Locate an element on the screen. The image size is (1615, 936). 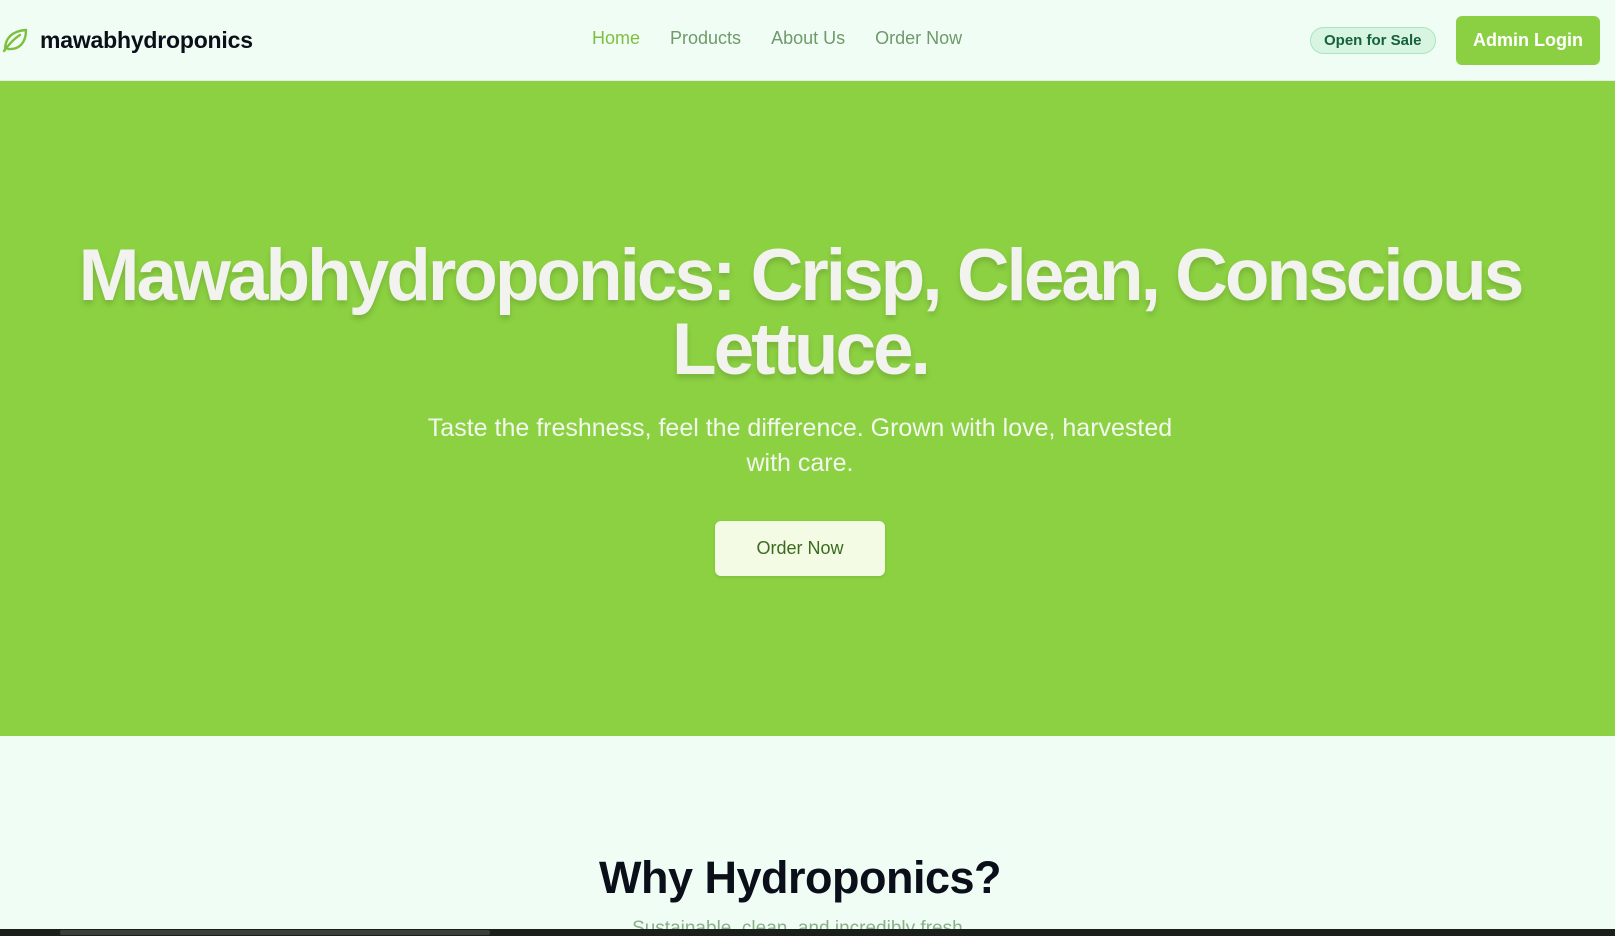
nav-links: Home Products About Us Order Now is located at coordinates (777, 38).